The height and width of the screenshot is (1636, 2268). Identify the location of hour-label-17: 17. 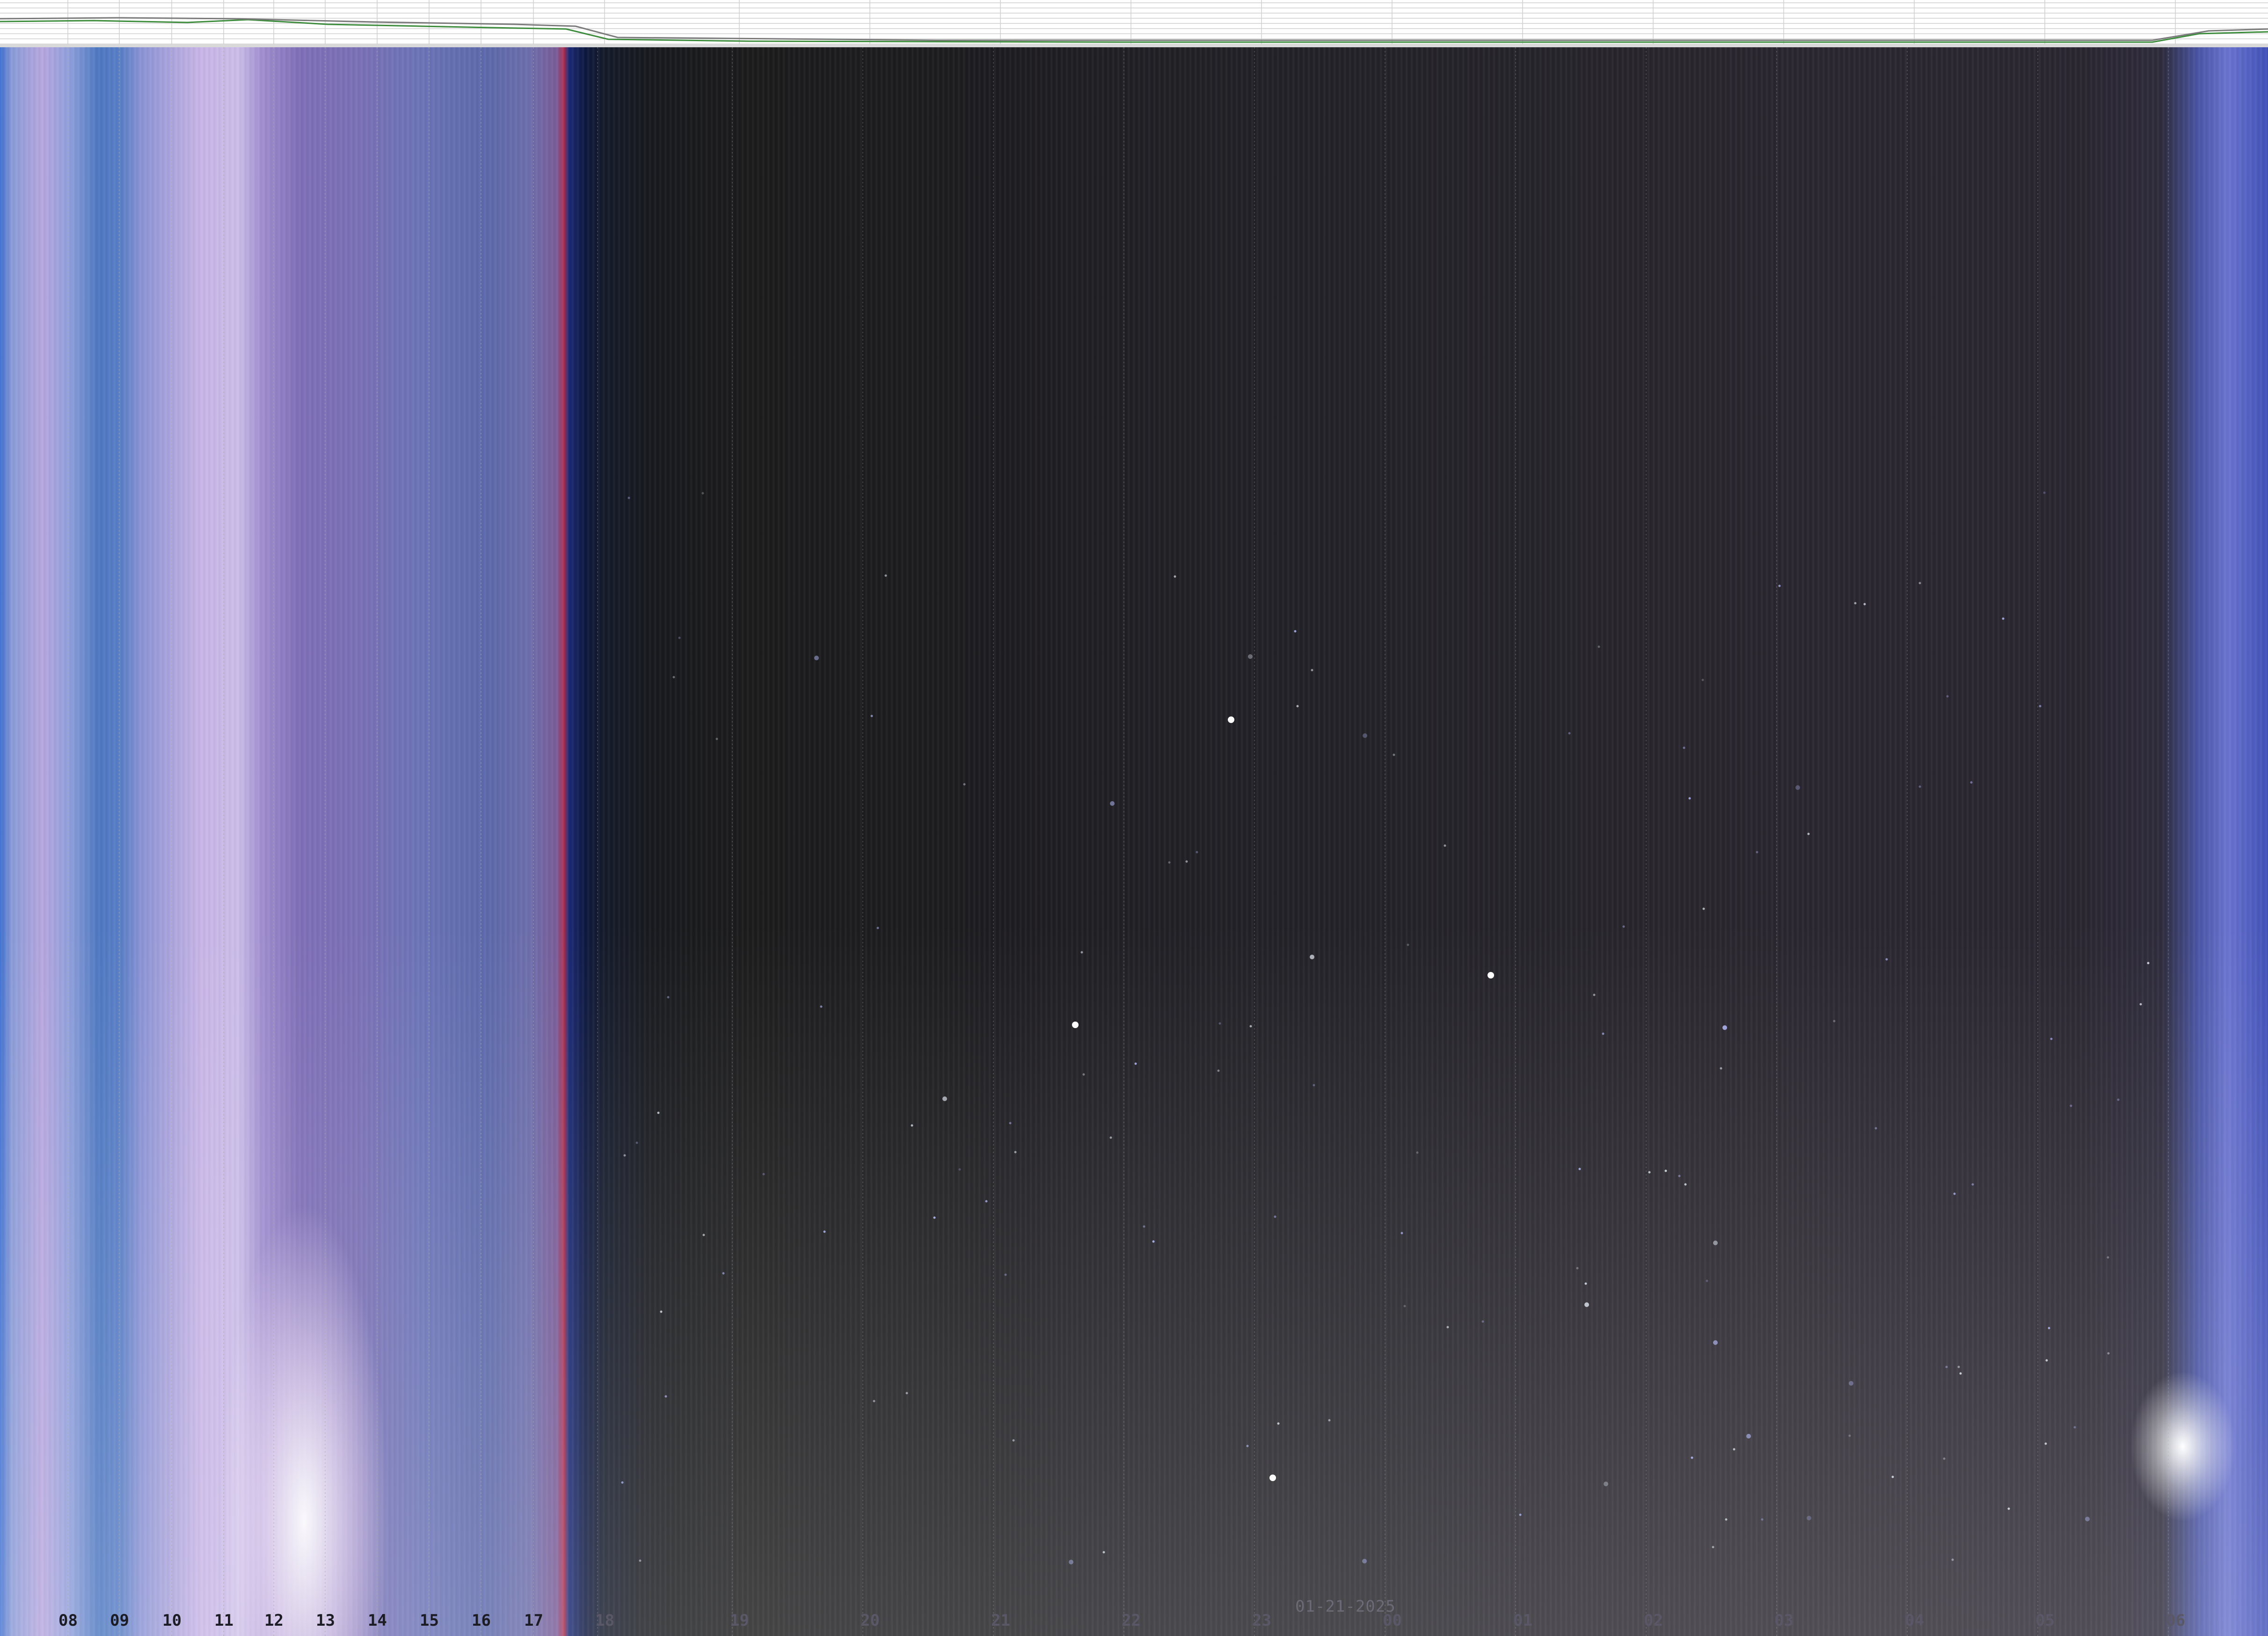
(533, 1621).